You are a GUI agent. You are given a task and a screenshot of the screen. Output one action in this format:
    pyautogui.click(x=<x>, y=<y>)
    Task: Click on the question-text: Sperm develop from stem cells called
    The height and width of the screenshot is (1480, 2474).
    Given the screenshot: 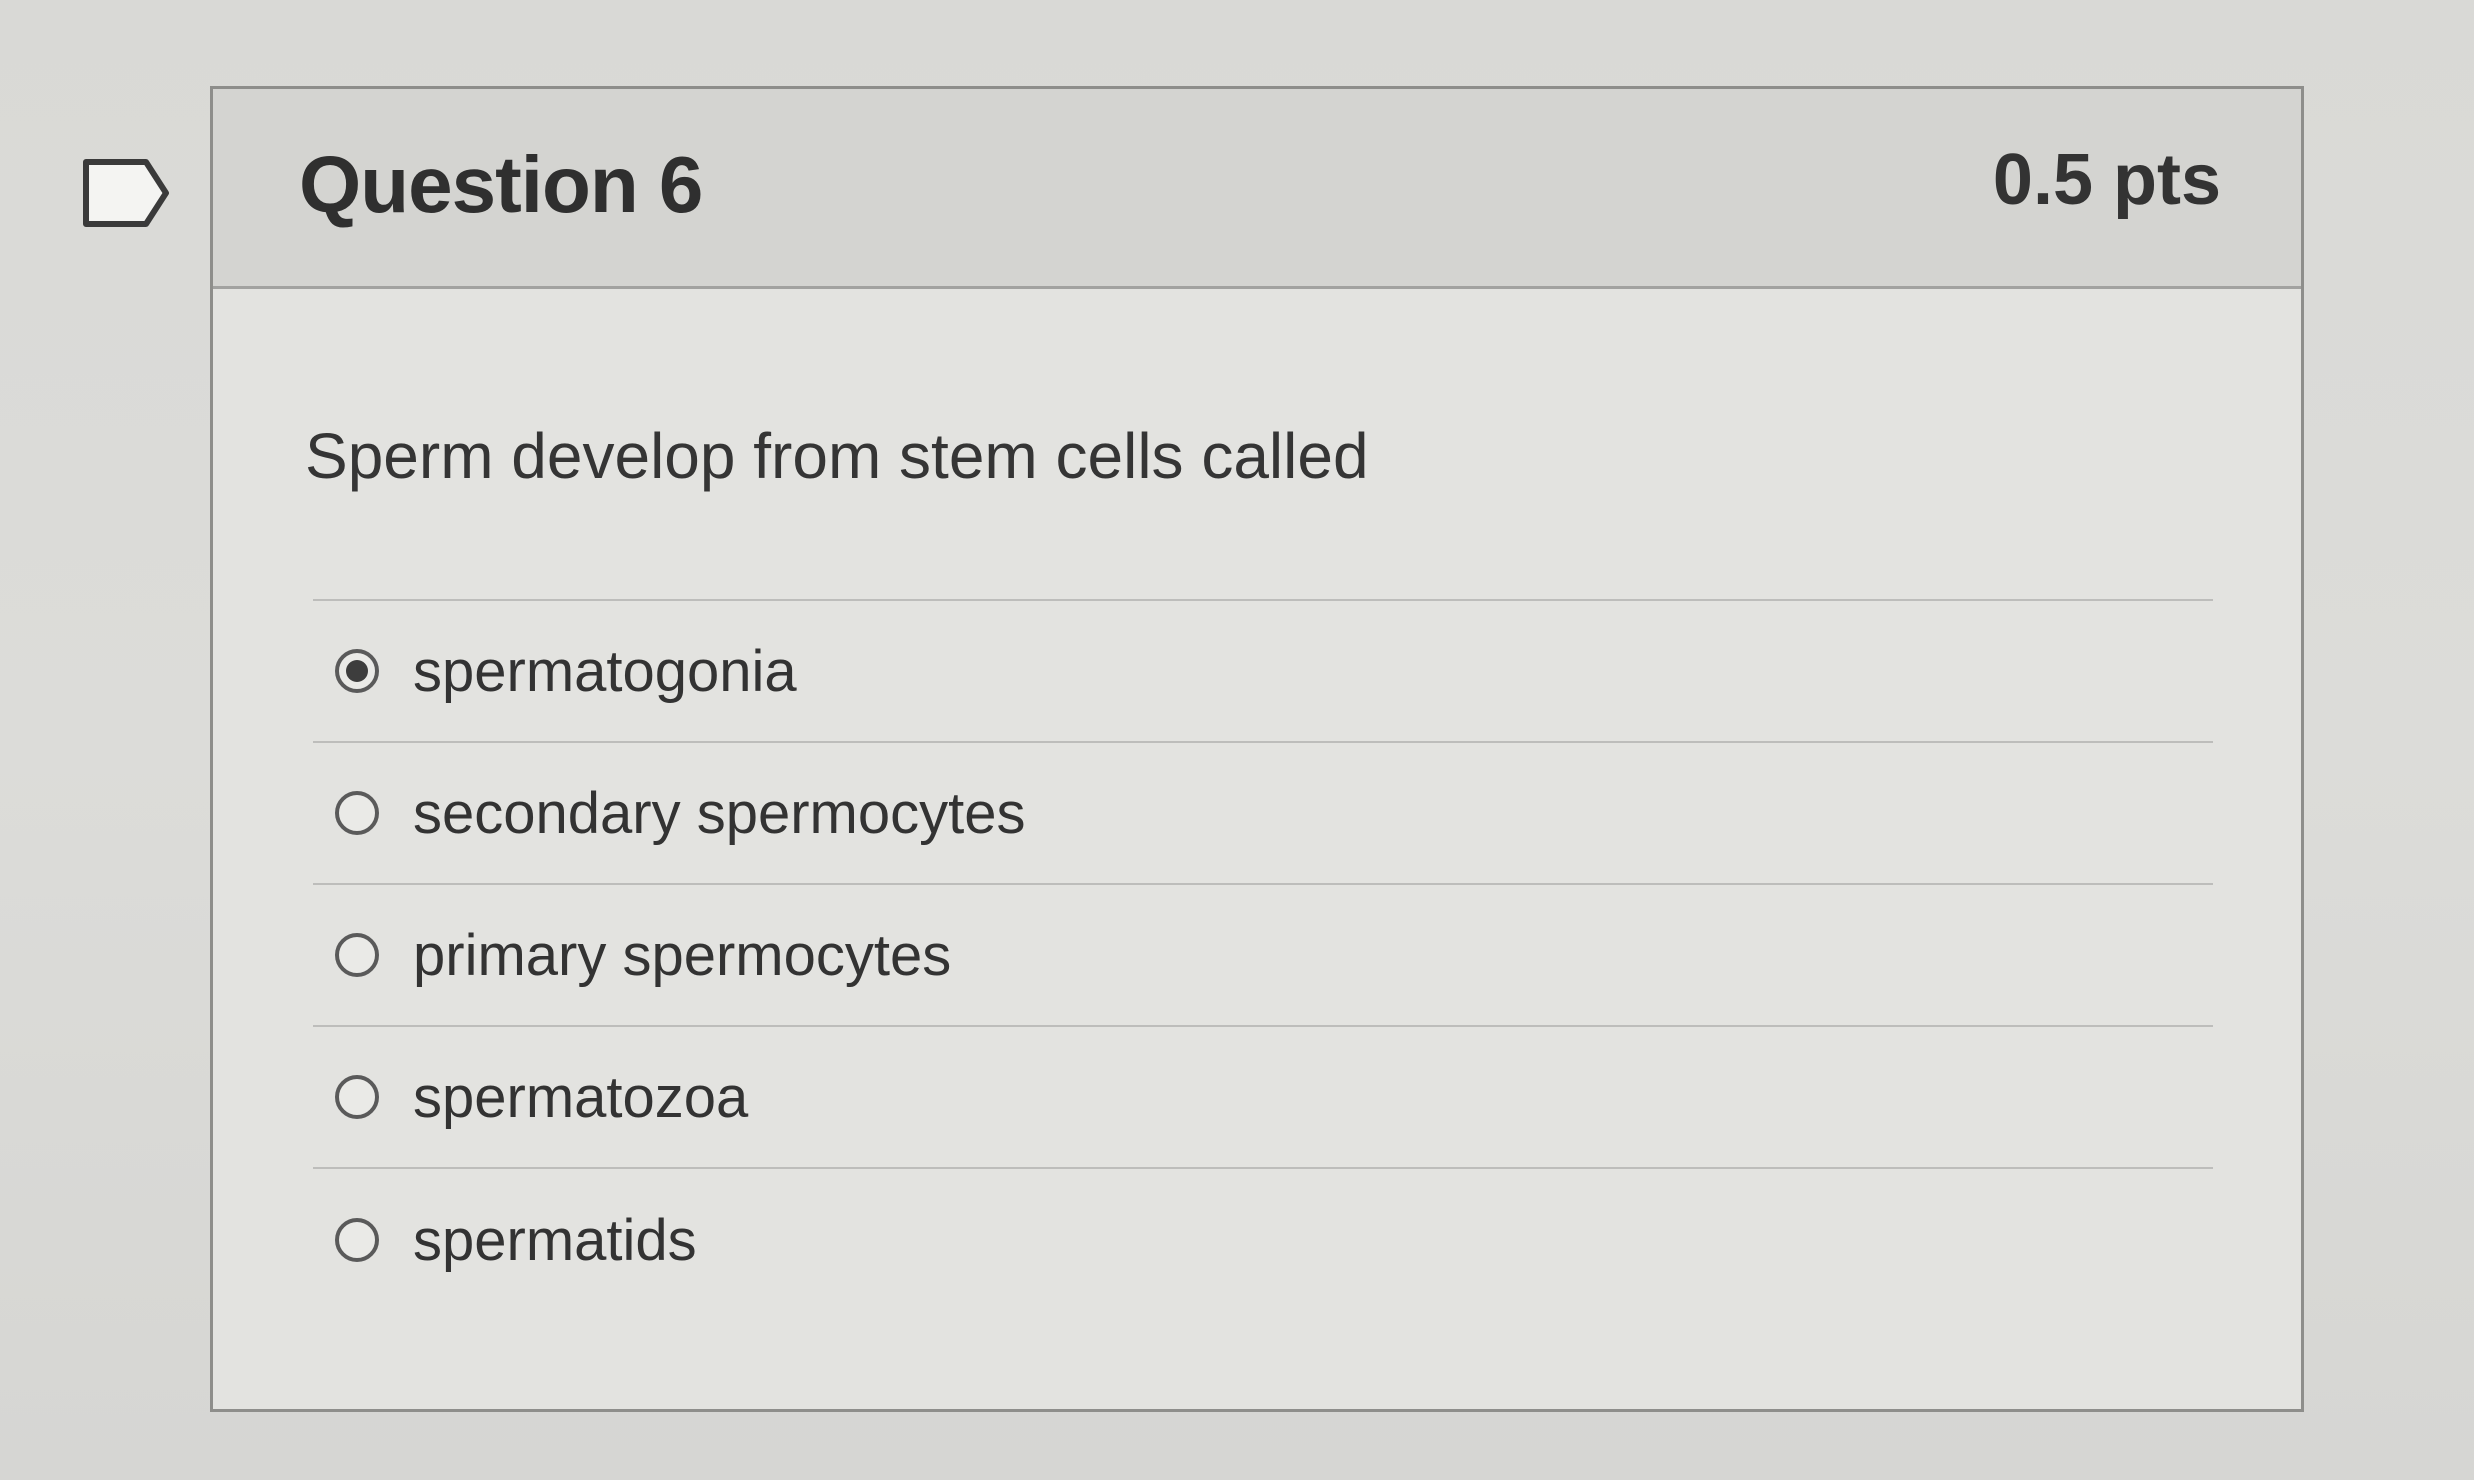 What is the action you would take?
    pyautogui.click(x=837, y=456)
    